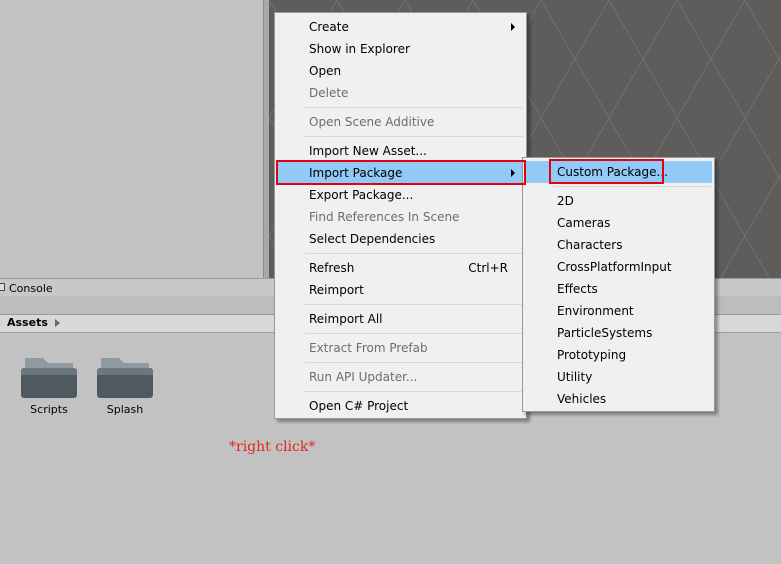  What do you see at coordinates (614, 267) in the screenshot?
I see `menu-item-label: CrossPlatformInput` at bounding box center [614, 267].